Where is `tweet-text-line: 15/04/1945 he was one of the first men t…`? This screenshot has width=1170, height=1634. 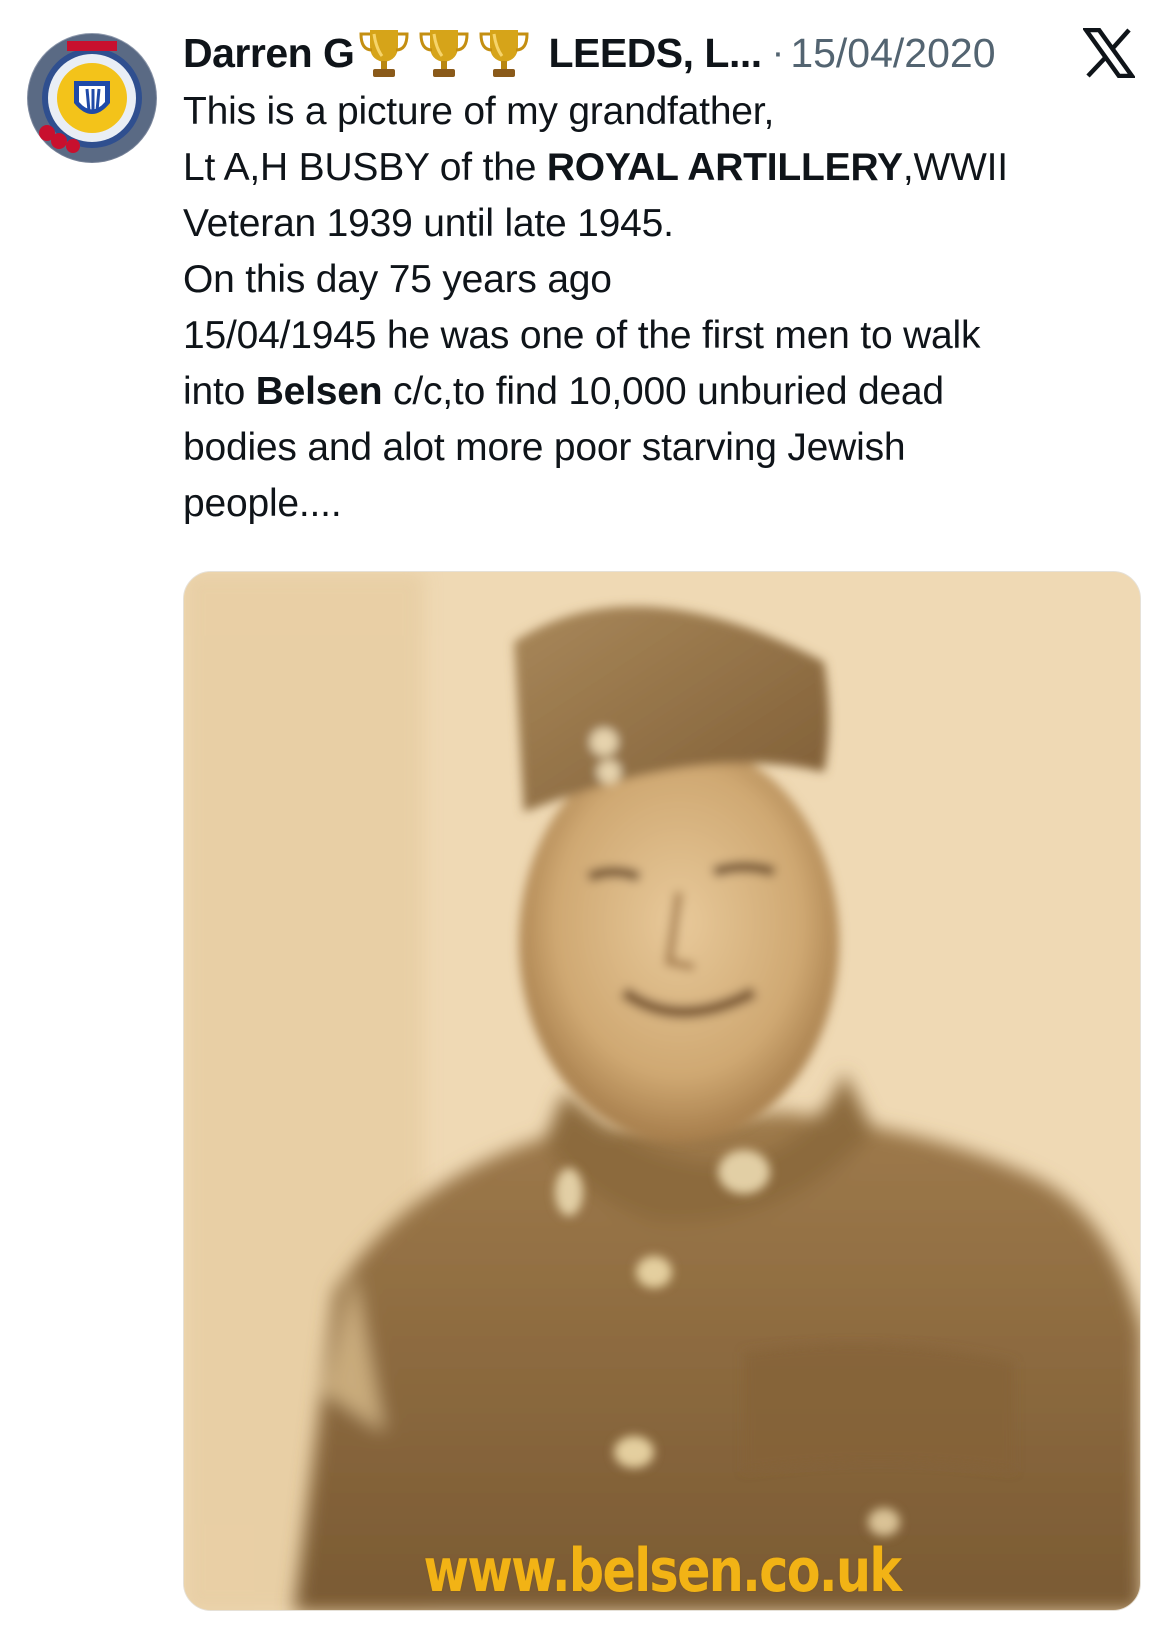
tweet-text-line: 15/04/1945 he was one of the first men t… is located at coordinates (663, 336).